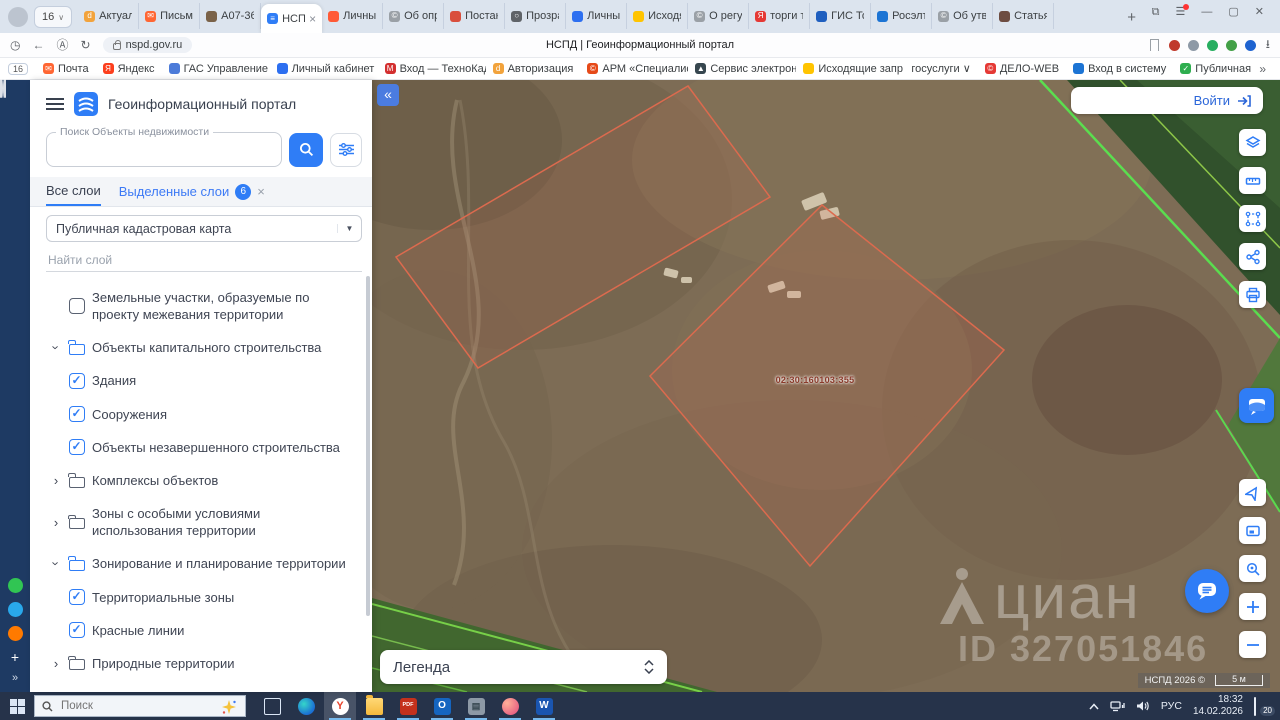 The image size is (1280, 720). What do you see at coordinates (432, 69) in the screenshot?
I see `bookmark-item: М Вход — ТехноКад` at bounding box center [432, 69].